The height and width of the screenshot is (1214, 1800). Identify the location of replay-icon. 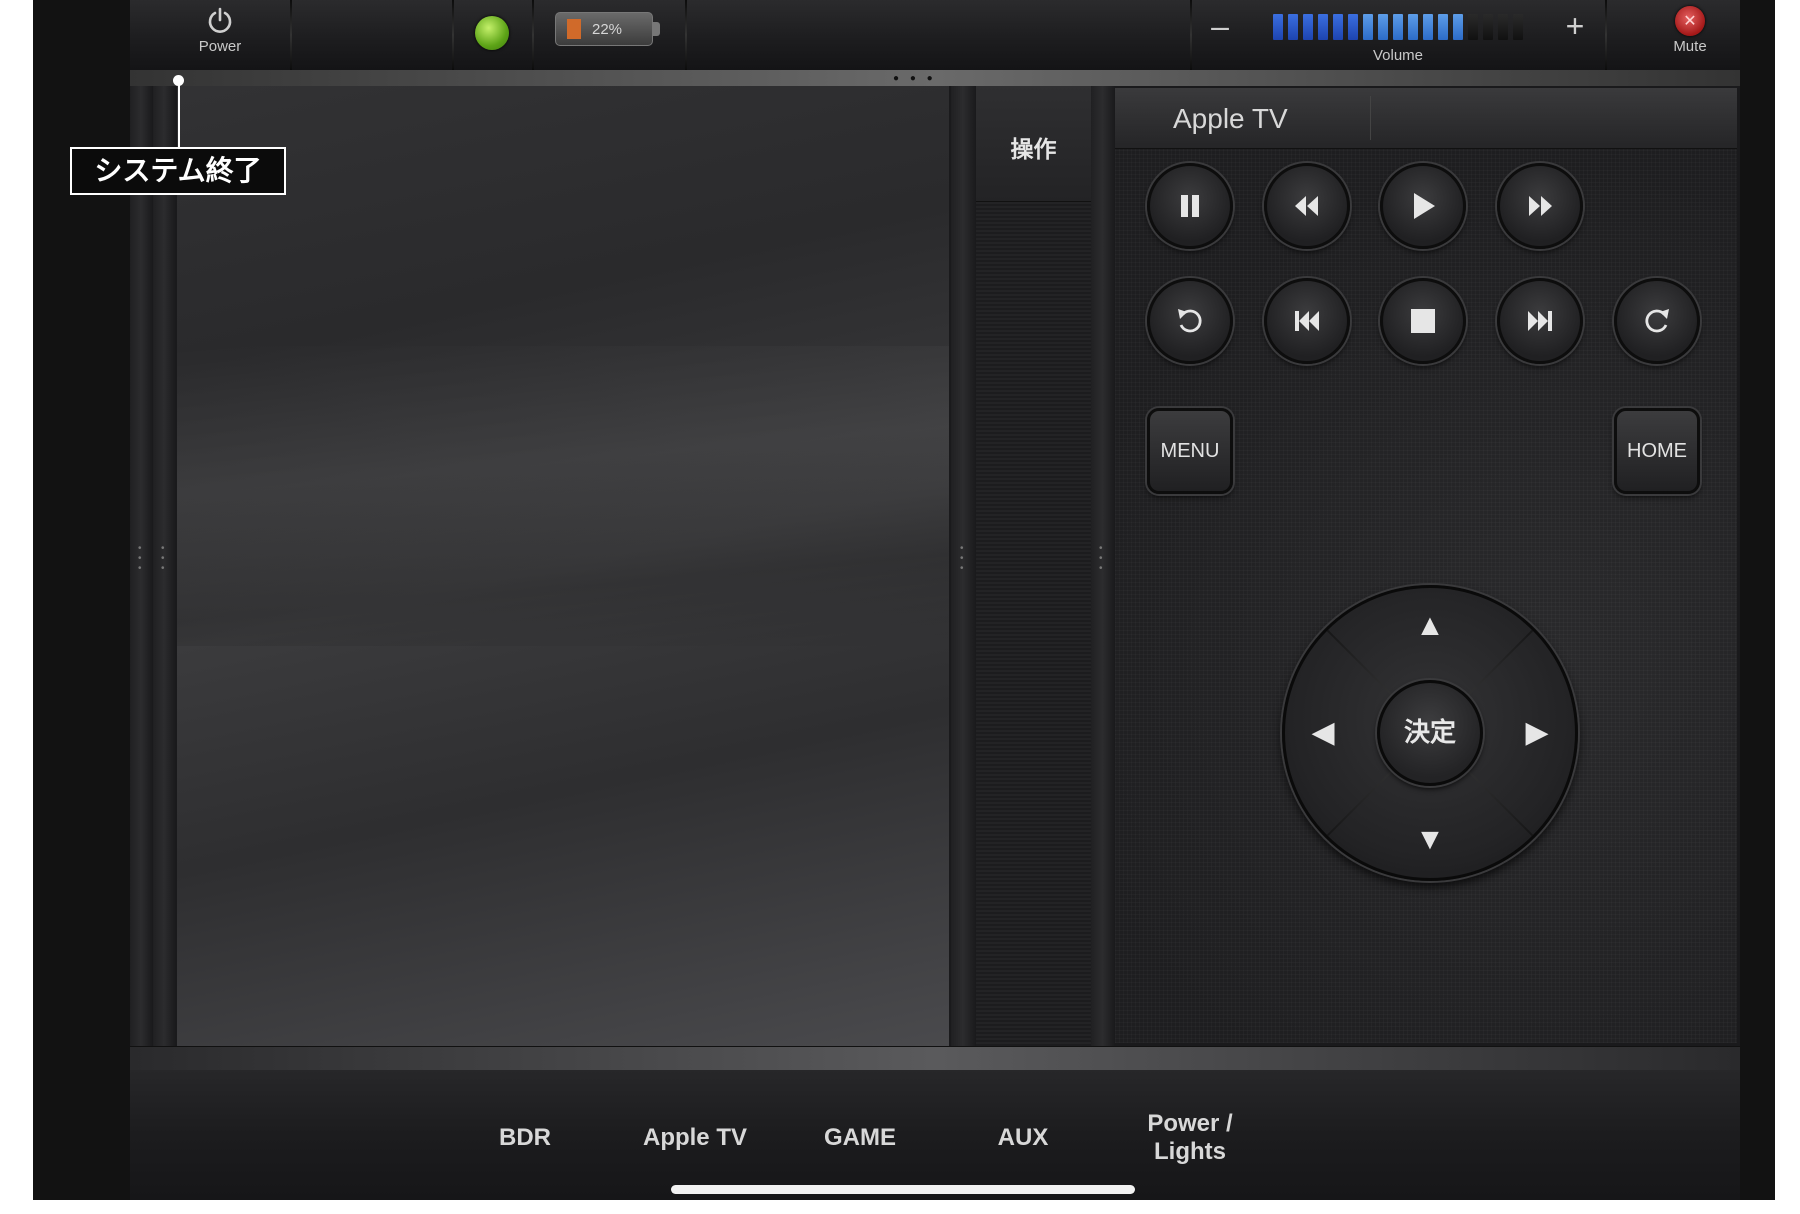
(1190, 321).